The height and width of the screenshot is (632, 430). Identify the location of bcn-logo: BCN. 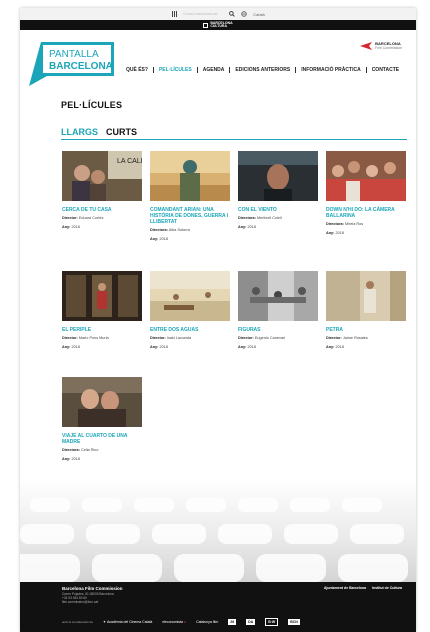
(294, 622).